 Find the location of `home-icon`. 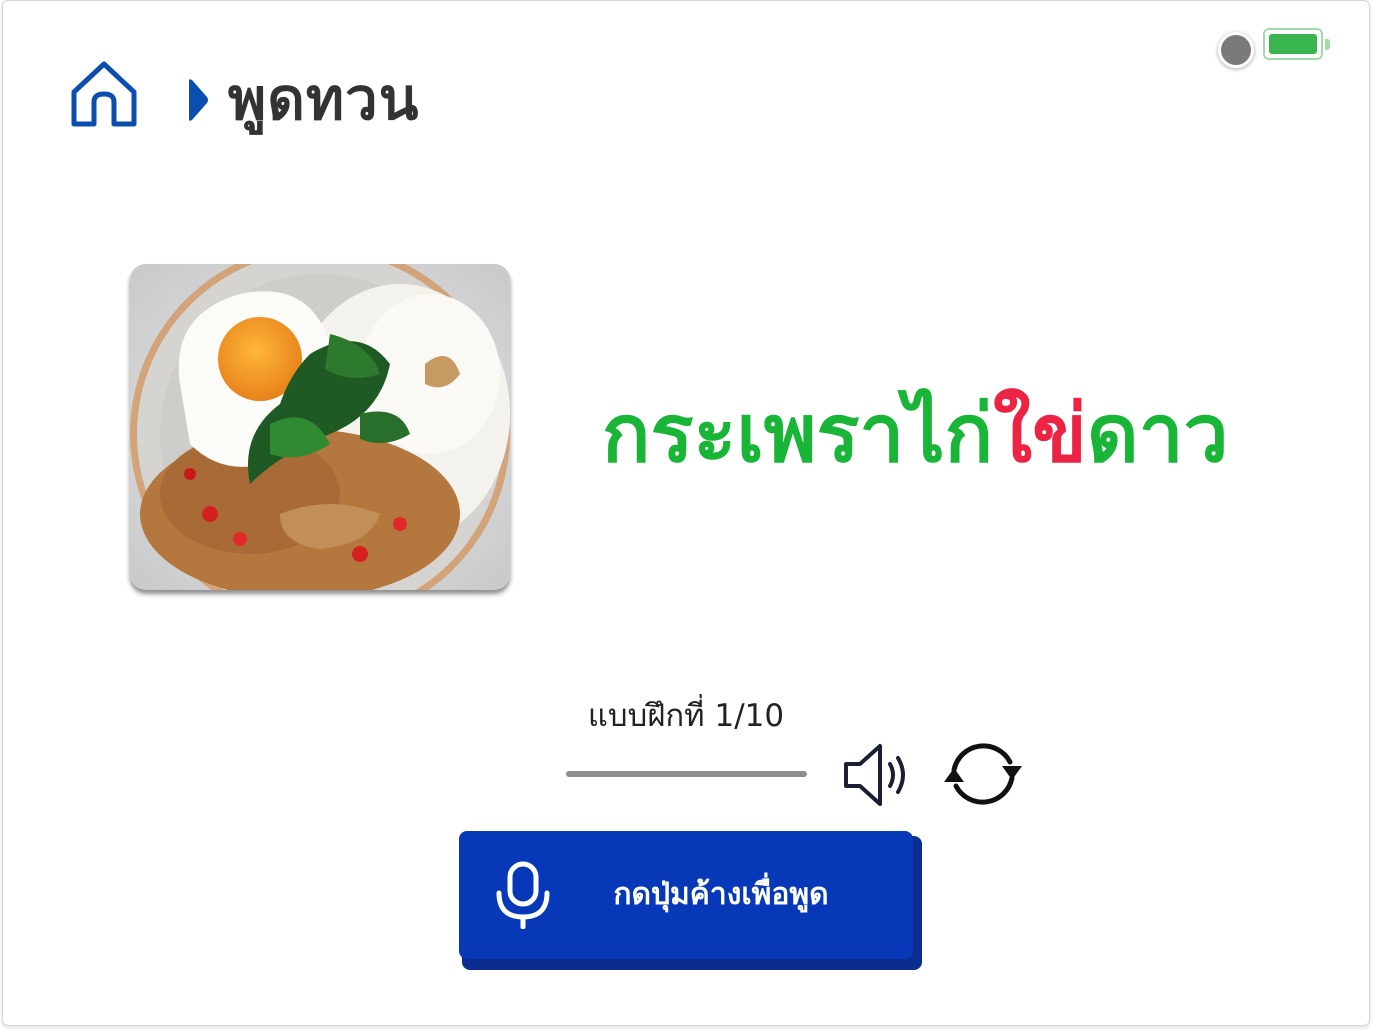

home-icon is located at coordinates (104, 94).